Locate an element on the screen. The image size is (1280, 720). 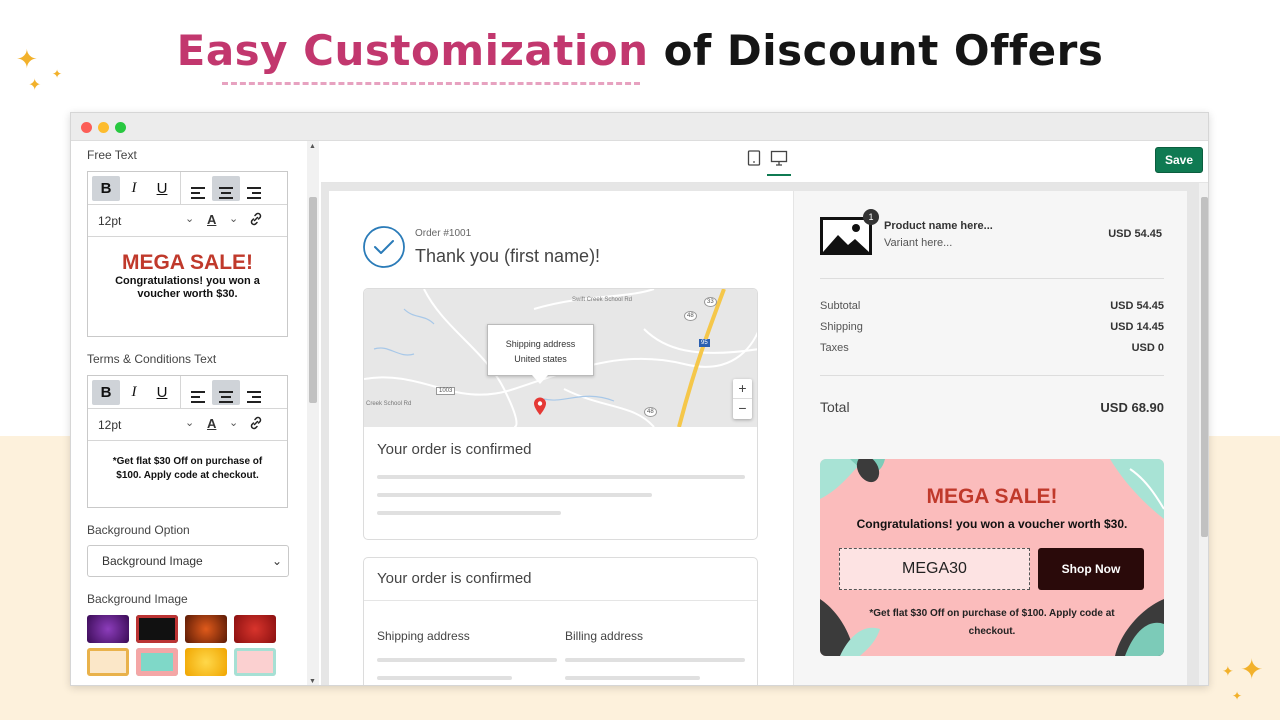
close-window-button is located at coordinates (86, 127).